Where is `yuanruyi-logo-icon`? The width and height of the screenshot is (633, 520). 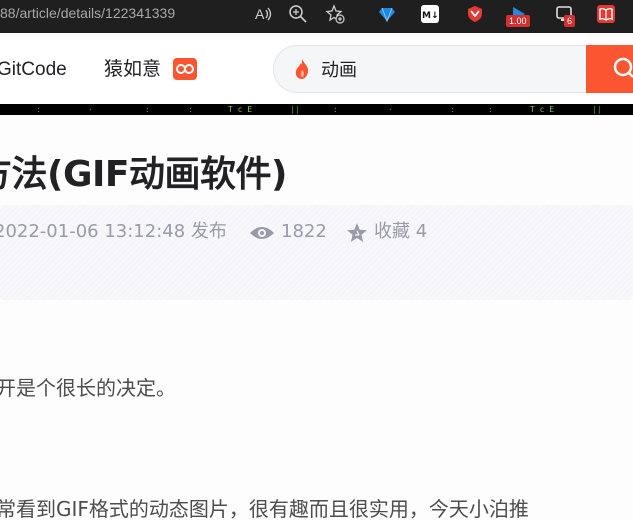
yuanruyi-logo-icon is located at coordinates (185, 69).